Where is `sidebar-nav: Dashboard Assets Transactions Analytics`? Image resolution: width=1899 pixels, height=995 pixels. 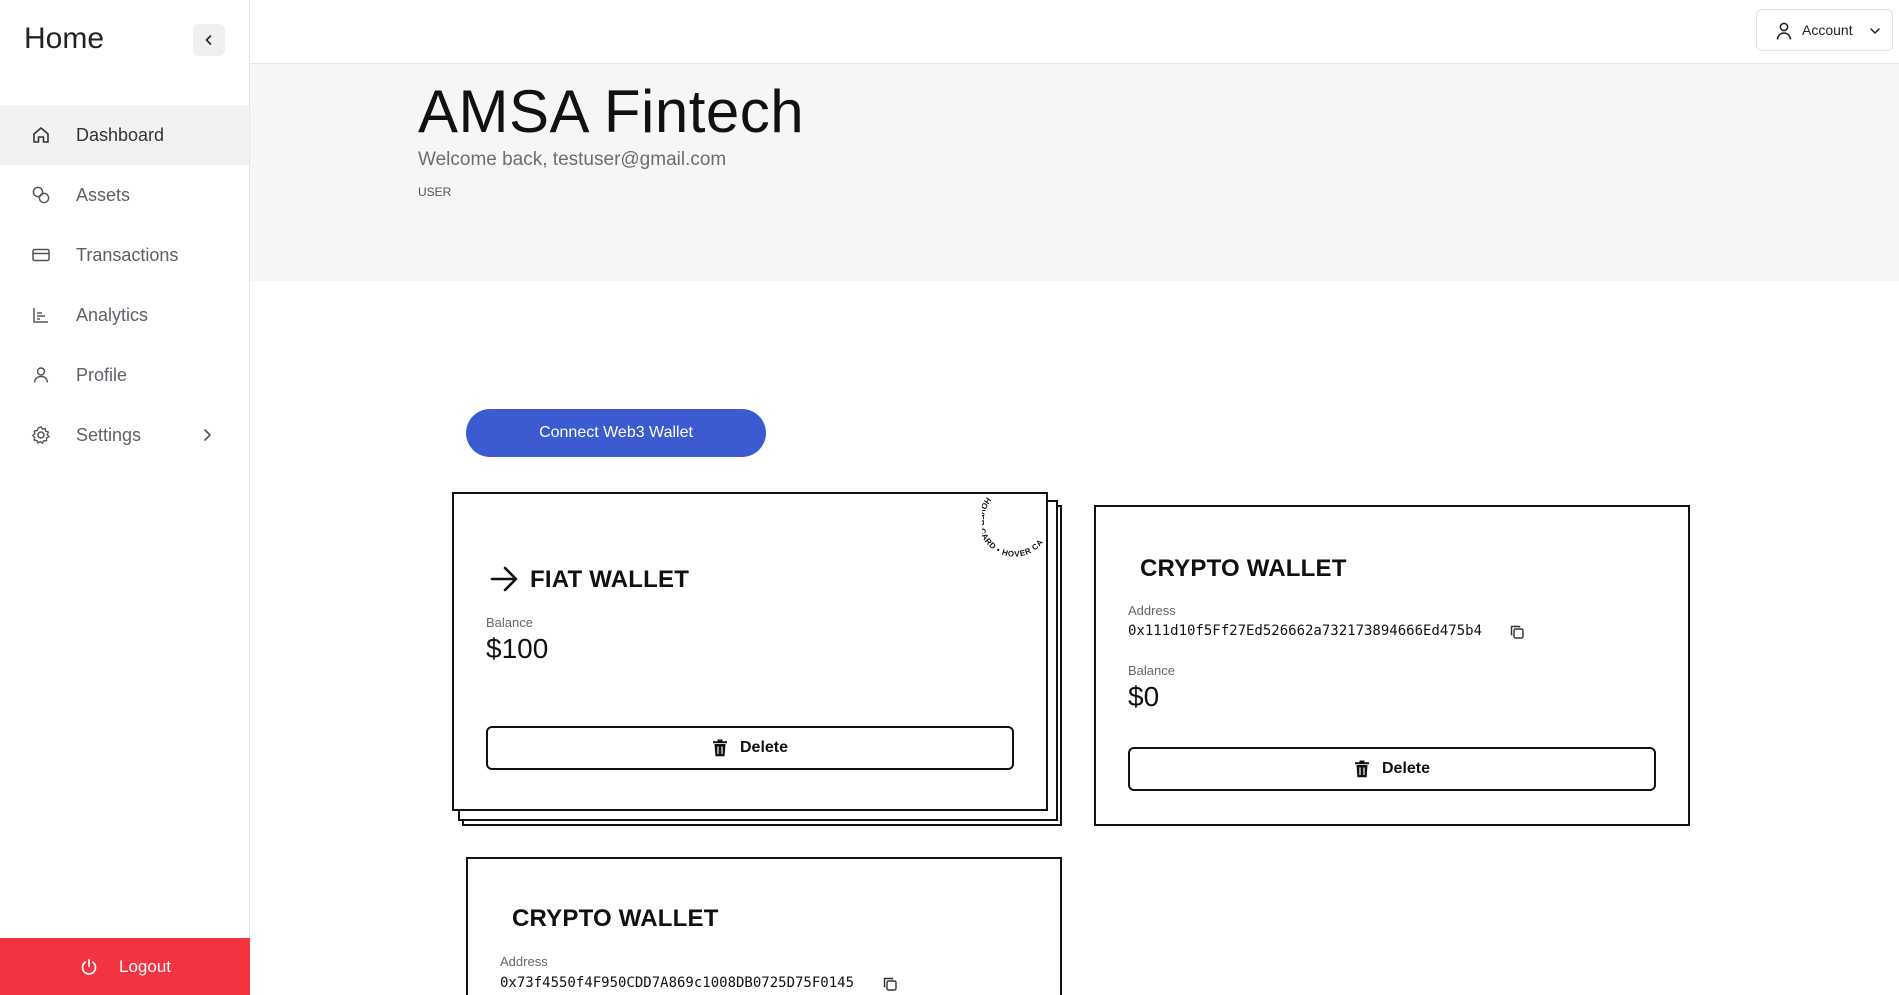 sidebar-nav: Dashboard Assets Transactions Analytics is located at coordinates (124, 285).